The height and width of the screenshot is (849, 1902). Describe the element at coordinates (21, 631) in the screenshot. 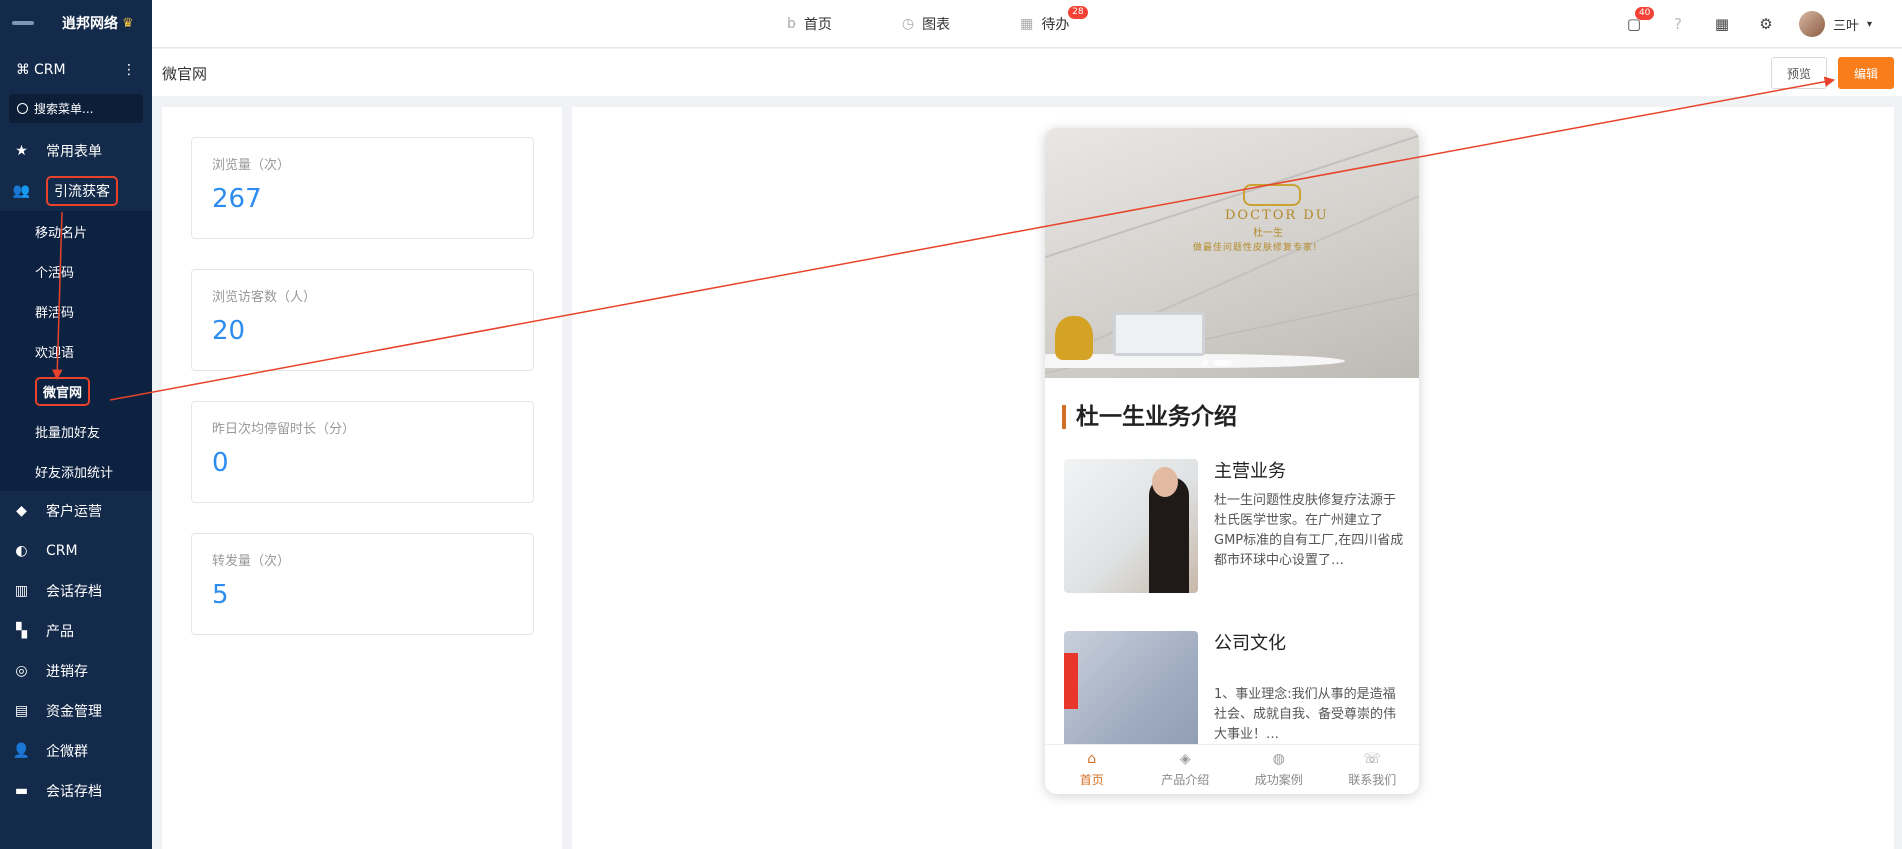

I see `boxes-icon: ▚` at that location.